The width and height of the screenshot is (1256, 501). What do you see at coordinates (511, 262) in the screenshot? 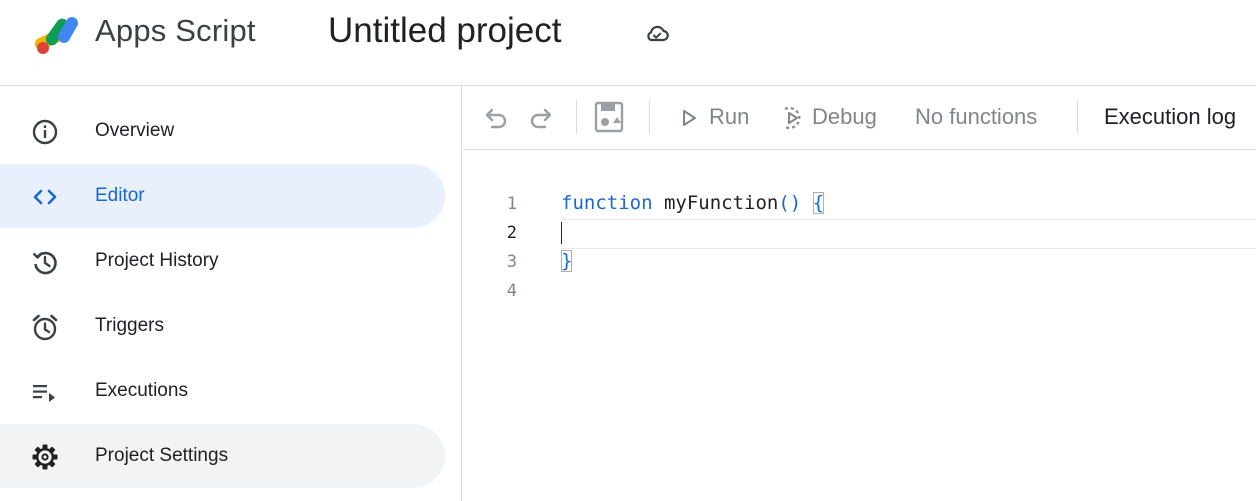
I see `line-number: 3` at bounding box center [511, 262].